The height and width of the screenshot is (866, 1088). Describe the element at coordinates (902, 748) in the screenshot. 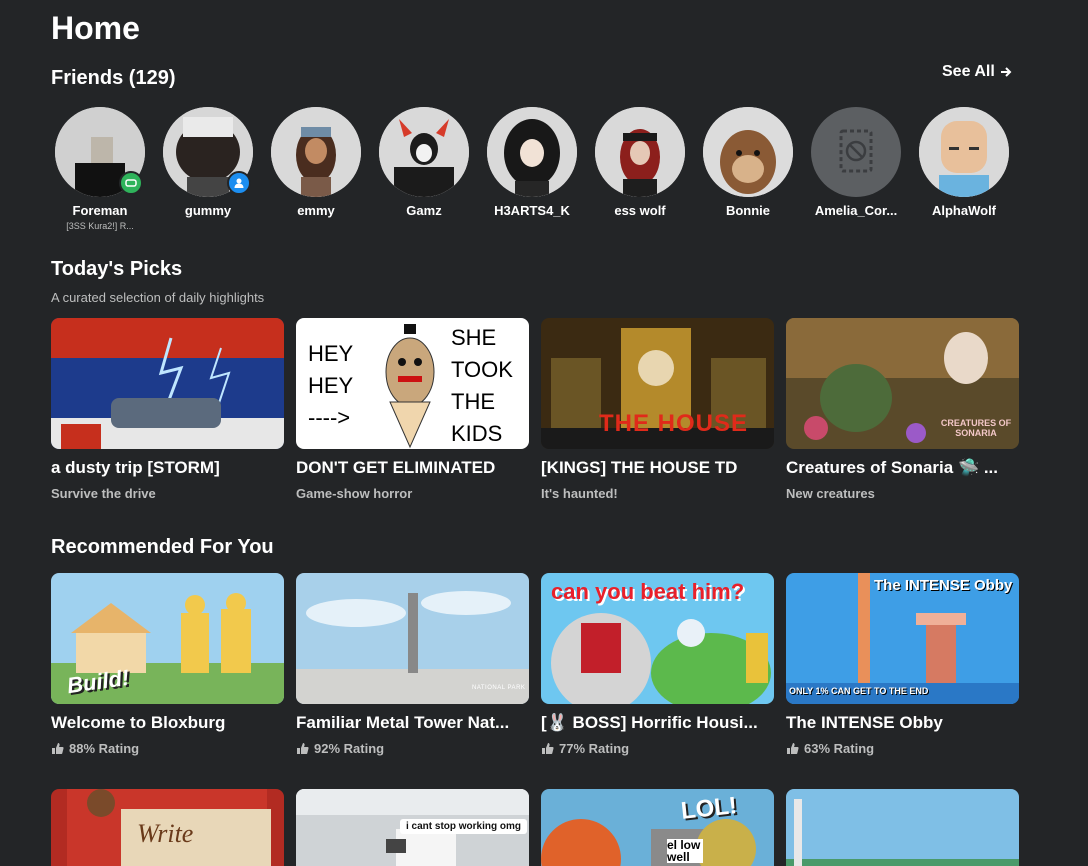

I see `game-rating: 63% Rating` at that location.